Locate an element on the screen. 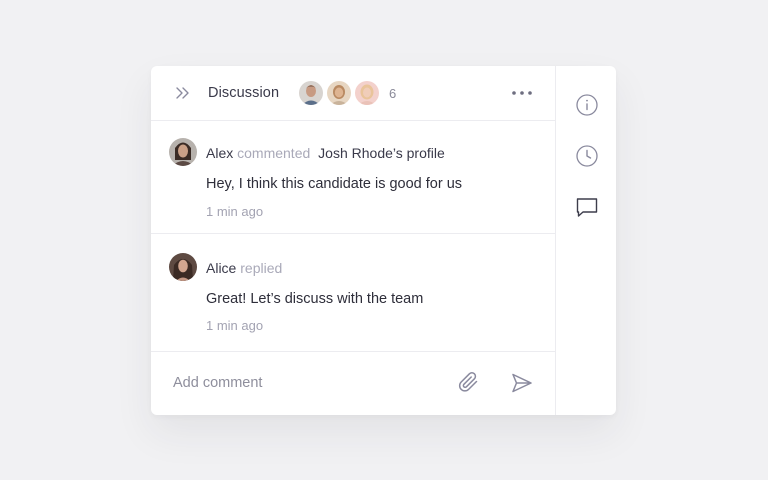  collapse-panel-button is located at coordinates (183, 93).